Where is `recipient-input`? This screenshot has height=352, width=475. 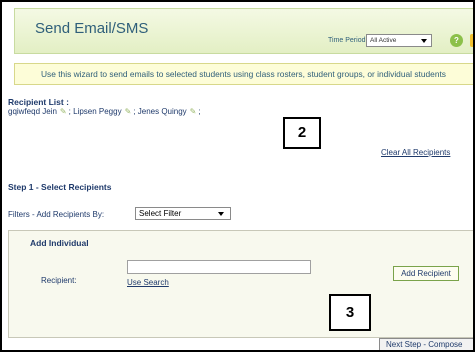
recipient-input is located at coordinates (219, 267).